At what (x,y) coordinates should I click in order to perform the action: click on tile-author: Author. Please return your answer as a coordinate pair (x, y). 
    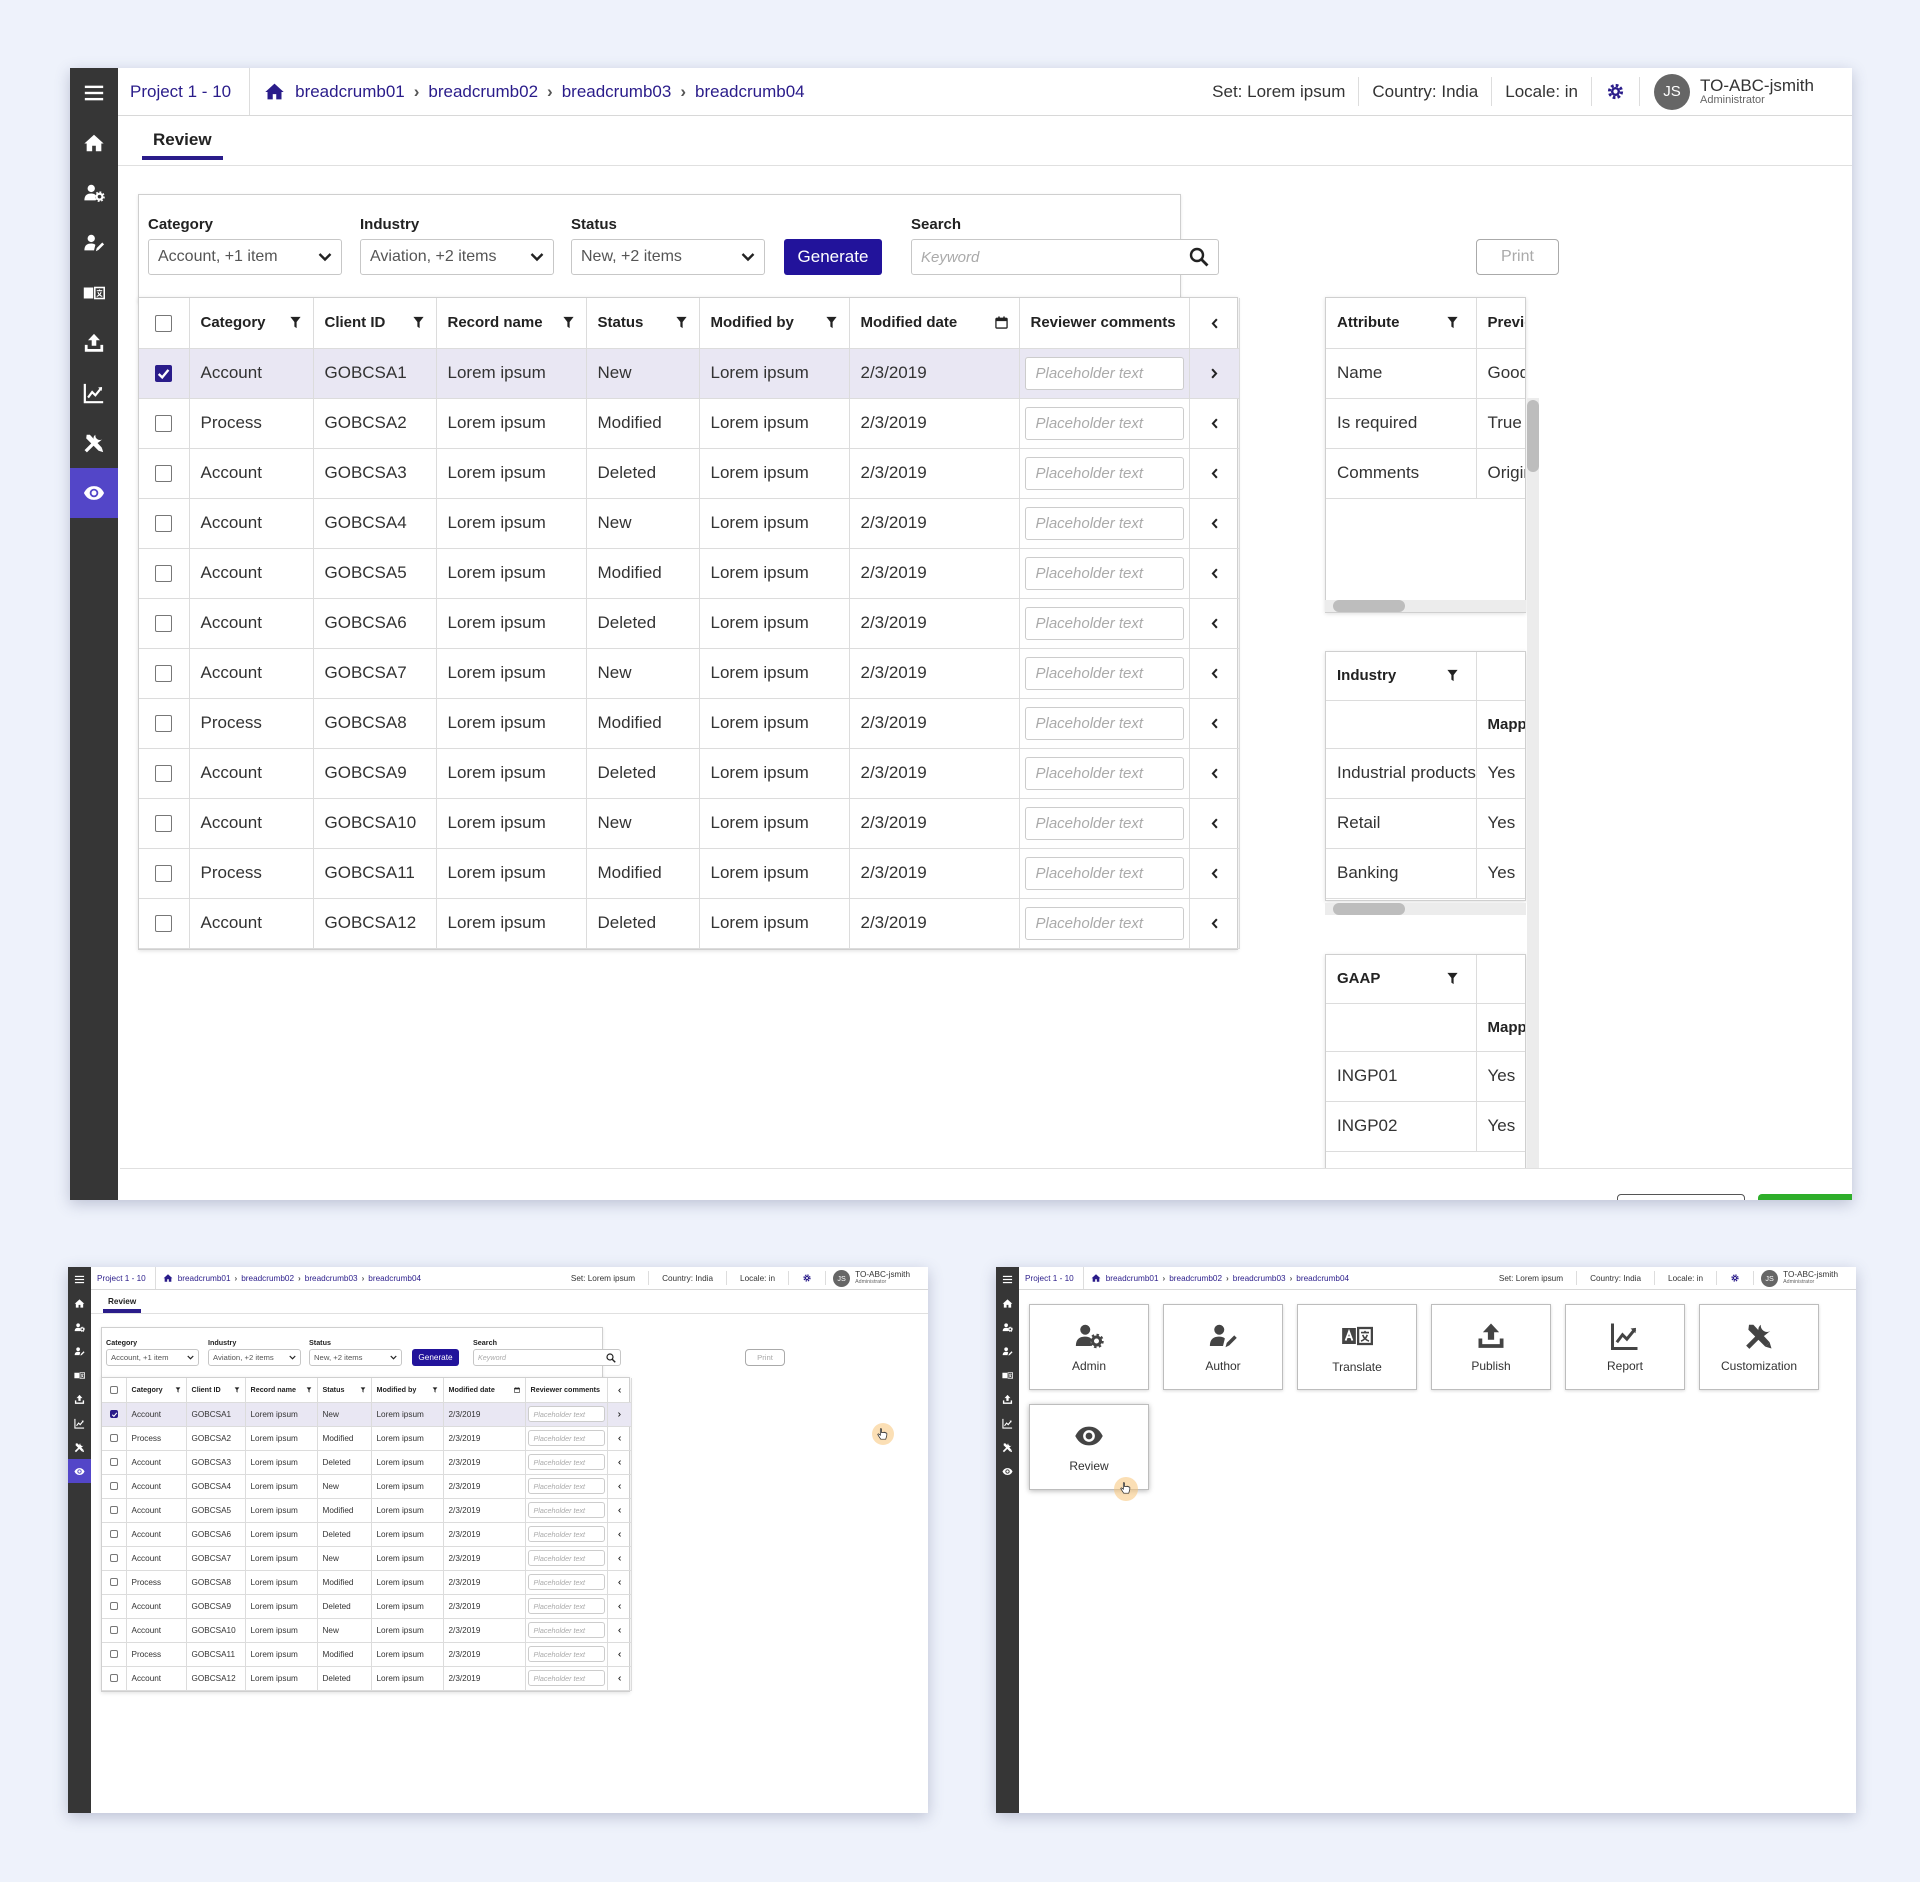
    Looking at the image, I should click on (1223, 1347).